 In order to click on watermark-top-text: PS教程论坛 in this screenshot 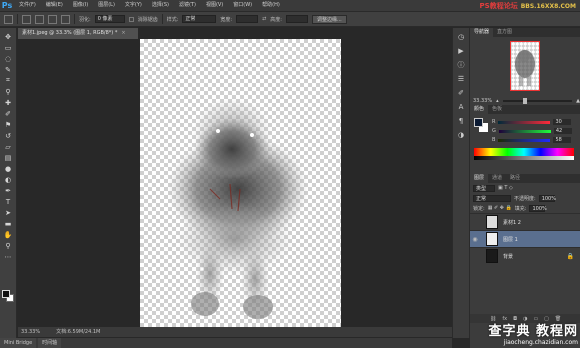, I will do `click(498, 6)`.